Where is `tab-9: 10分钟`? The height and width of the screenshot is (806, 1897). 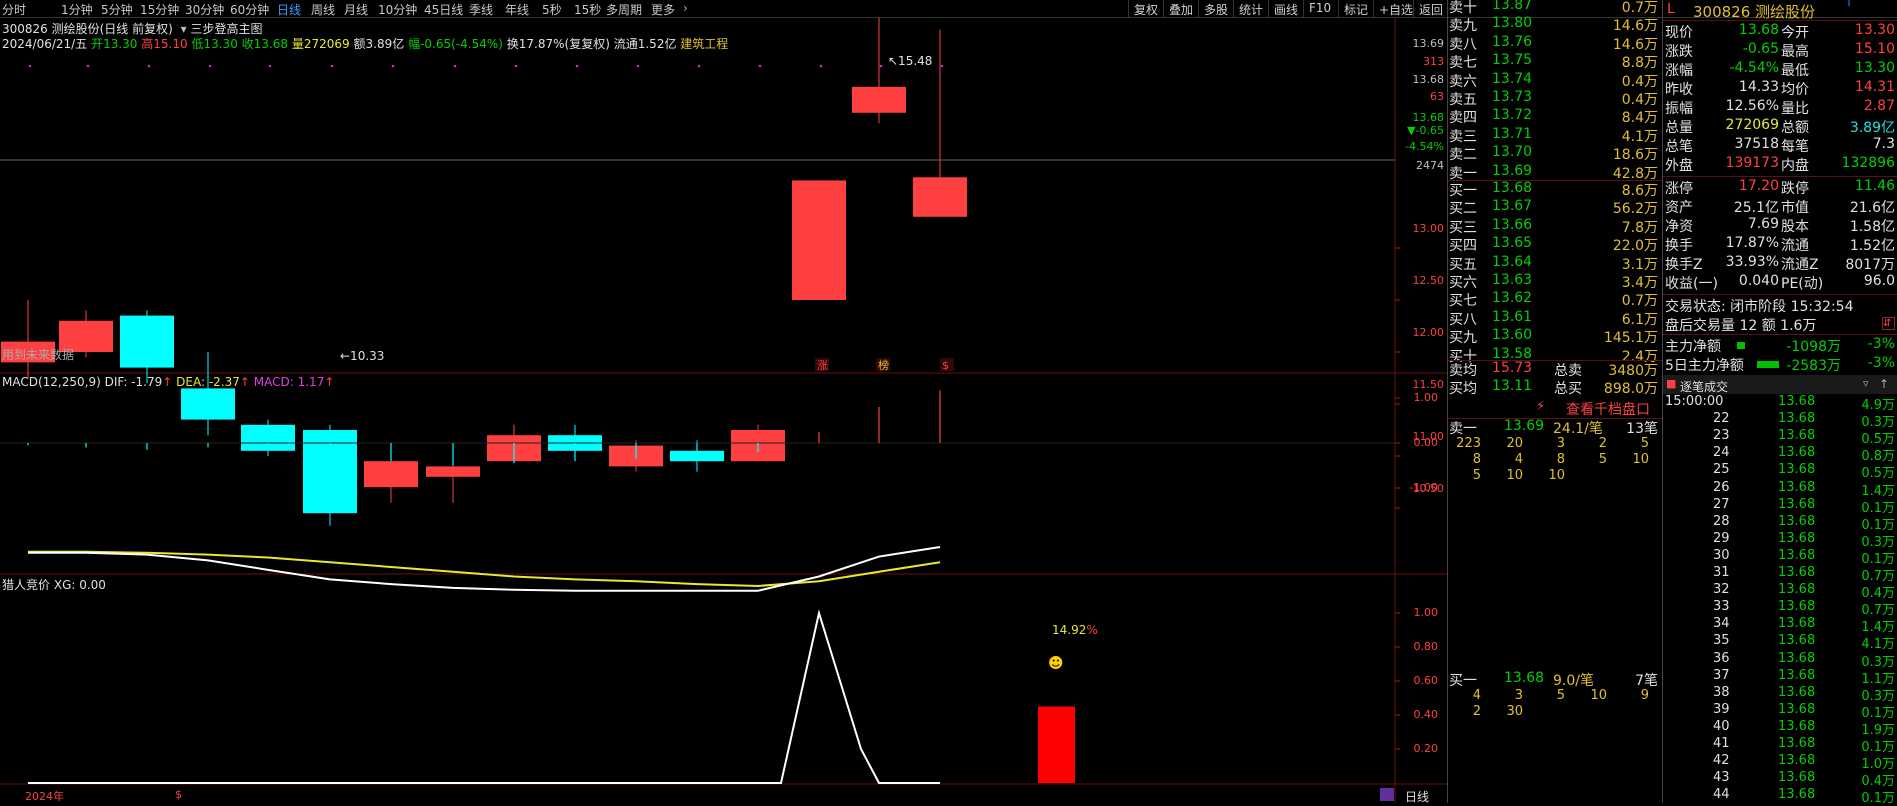
tab-9: 10分钟 is located at coordinates (397, 9).